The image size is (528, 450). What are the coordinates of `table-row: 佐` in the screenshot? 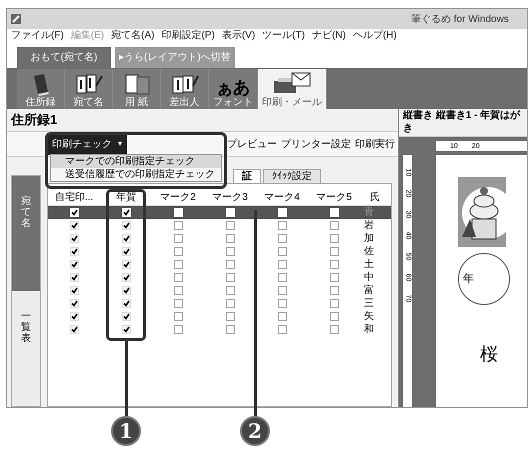 It's located at (219, 251).